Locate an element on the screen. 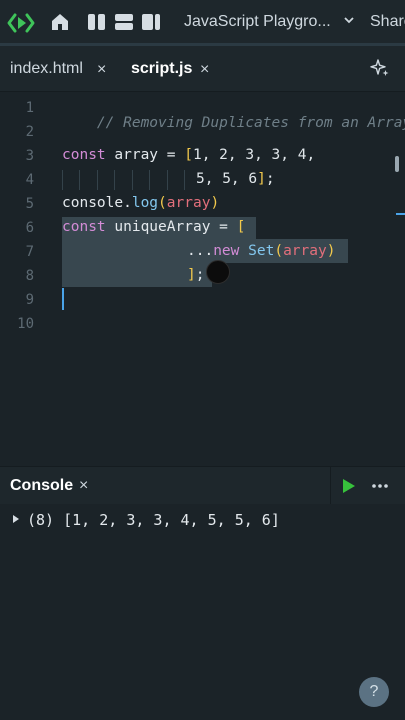 Image resolution: width=405 pixels, height=720 pixels. split-rows-icon is located at coordinates (124, 22).